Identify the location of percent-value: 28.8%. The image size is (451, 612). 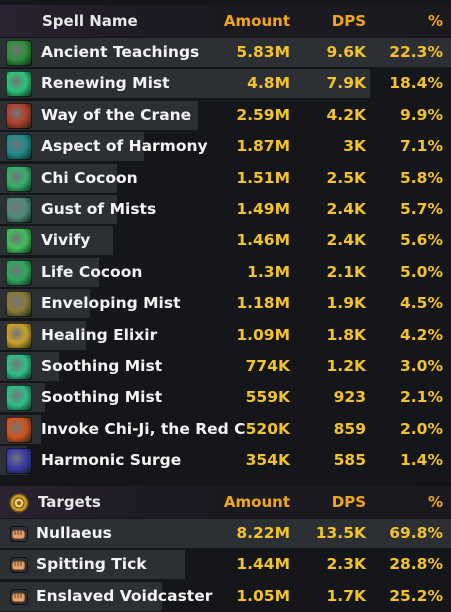
(416, 564).